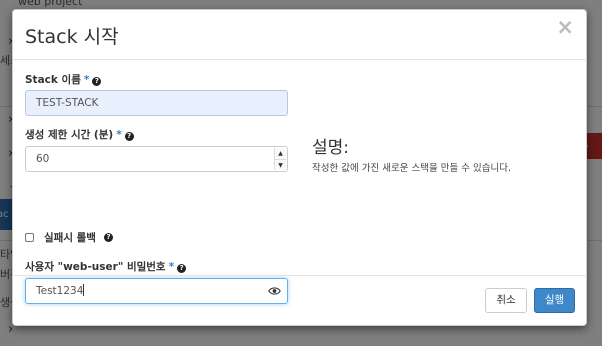 This screenshot has height=346, width=602. I want to click on close-icon: ×, so click(565, 27).